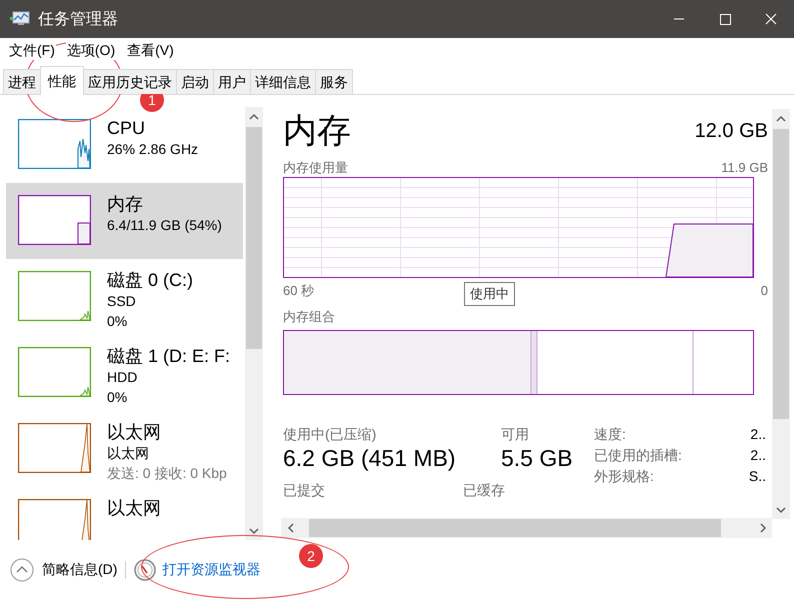 The width and height of the screenshot is (794, 600). What do you see at coordinates (152, 149) in the screenshot?
I see `device-stat: 26% 2.86 GHz` at bounding box center [152, 149].